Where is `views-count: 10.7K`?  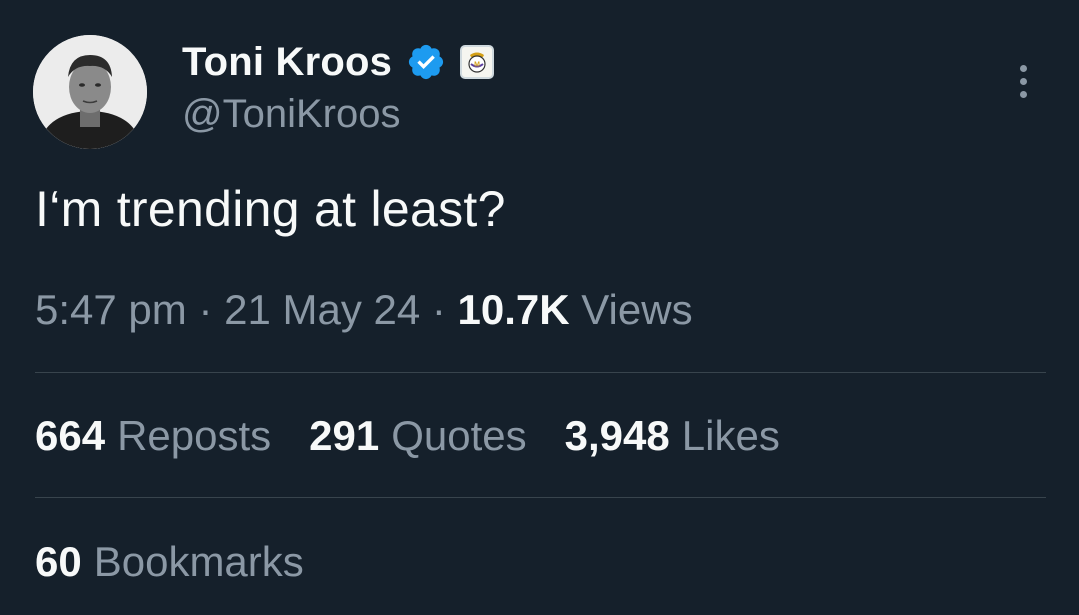 views-count: 10.7K is located at coordinates (513, 309).